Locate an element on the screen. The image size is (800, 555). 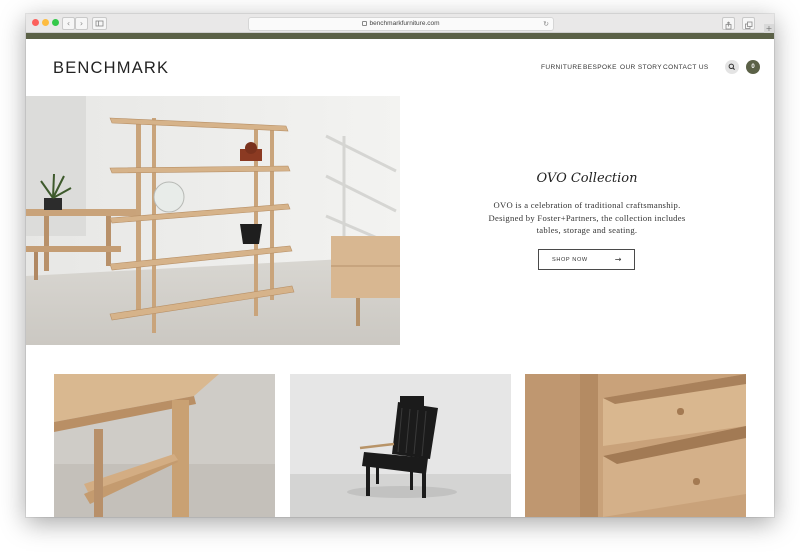
shop-now-label: SHOP NOW is located at coordinates (570, 260).